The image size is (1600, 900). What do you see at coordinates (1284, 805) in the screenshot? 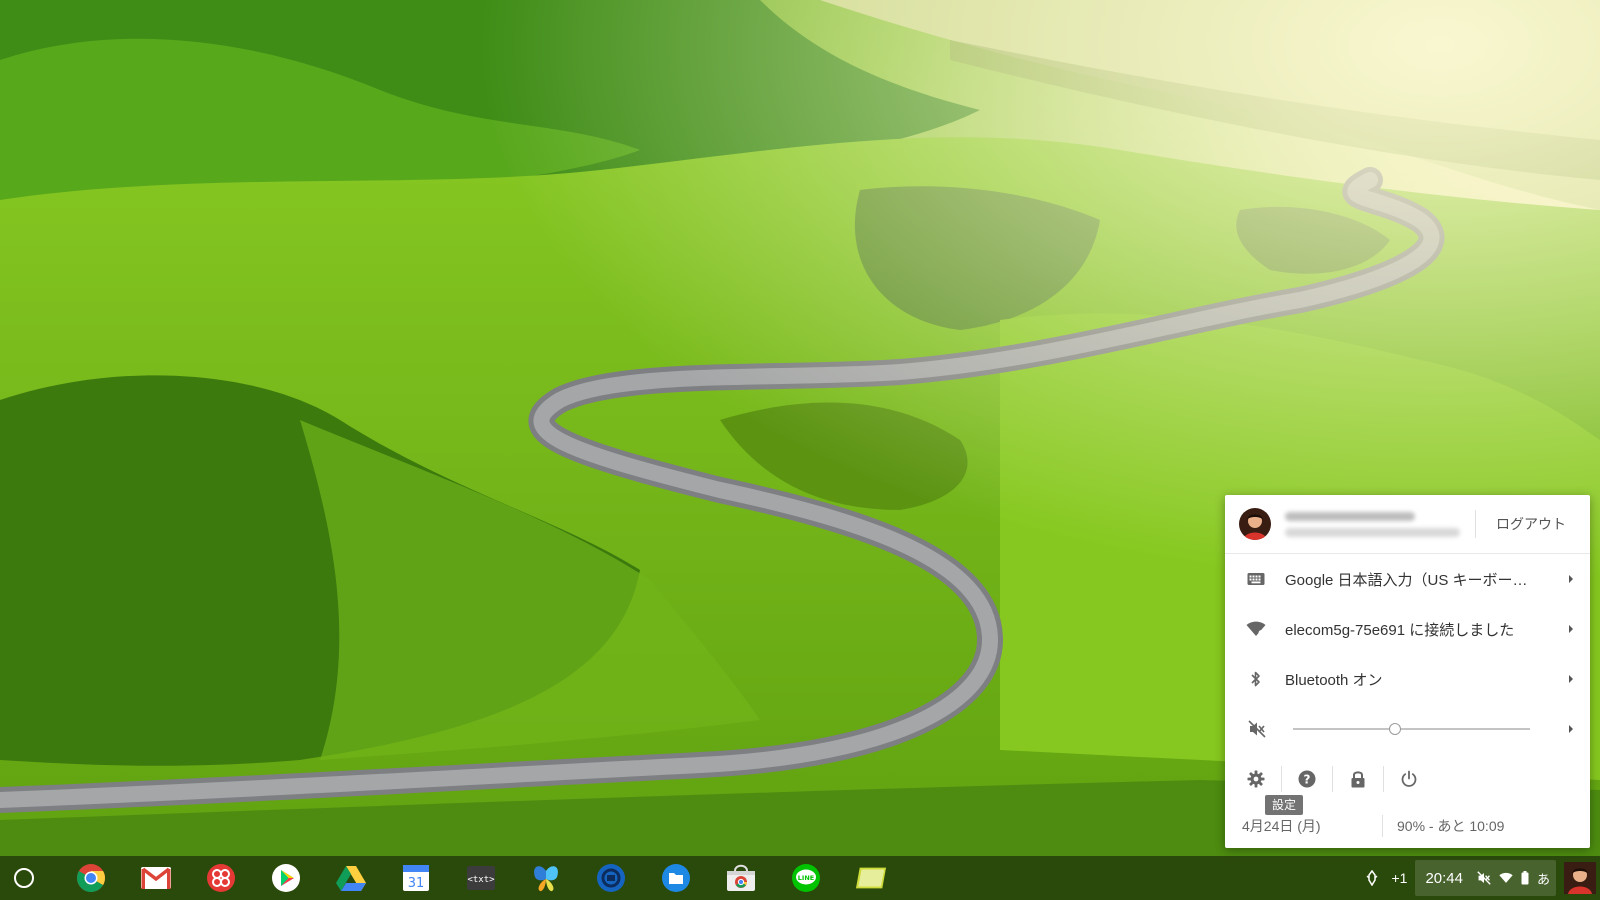
I see `settings-tooltip: 設定` at bounding box center [1284, 805].